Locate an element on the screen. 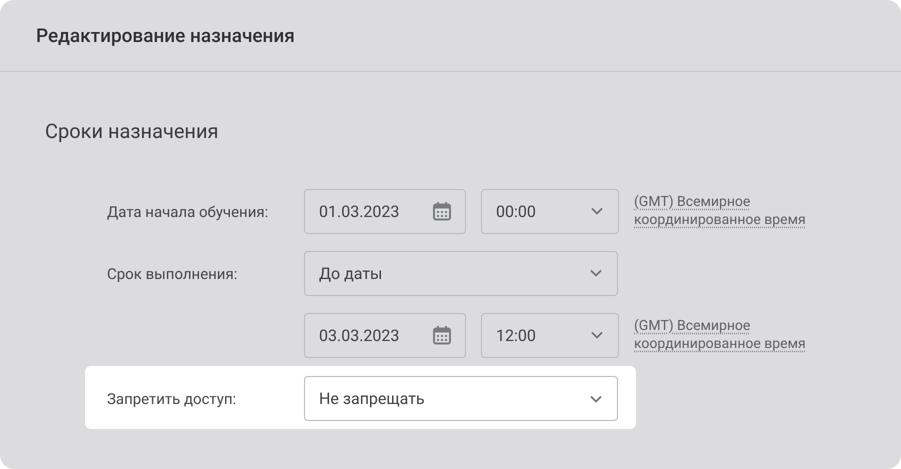 The image size is (901, 469). dialog-title: Редактирование назначения is located at coordinates (165, 35).